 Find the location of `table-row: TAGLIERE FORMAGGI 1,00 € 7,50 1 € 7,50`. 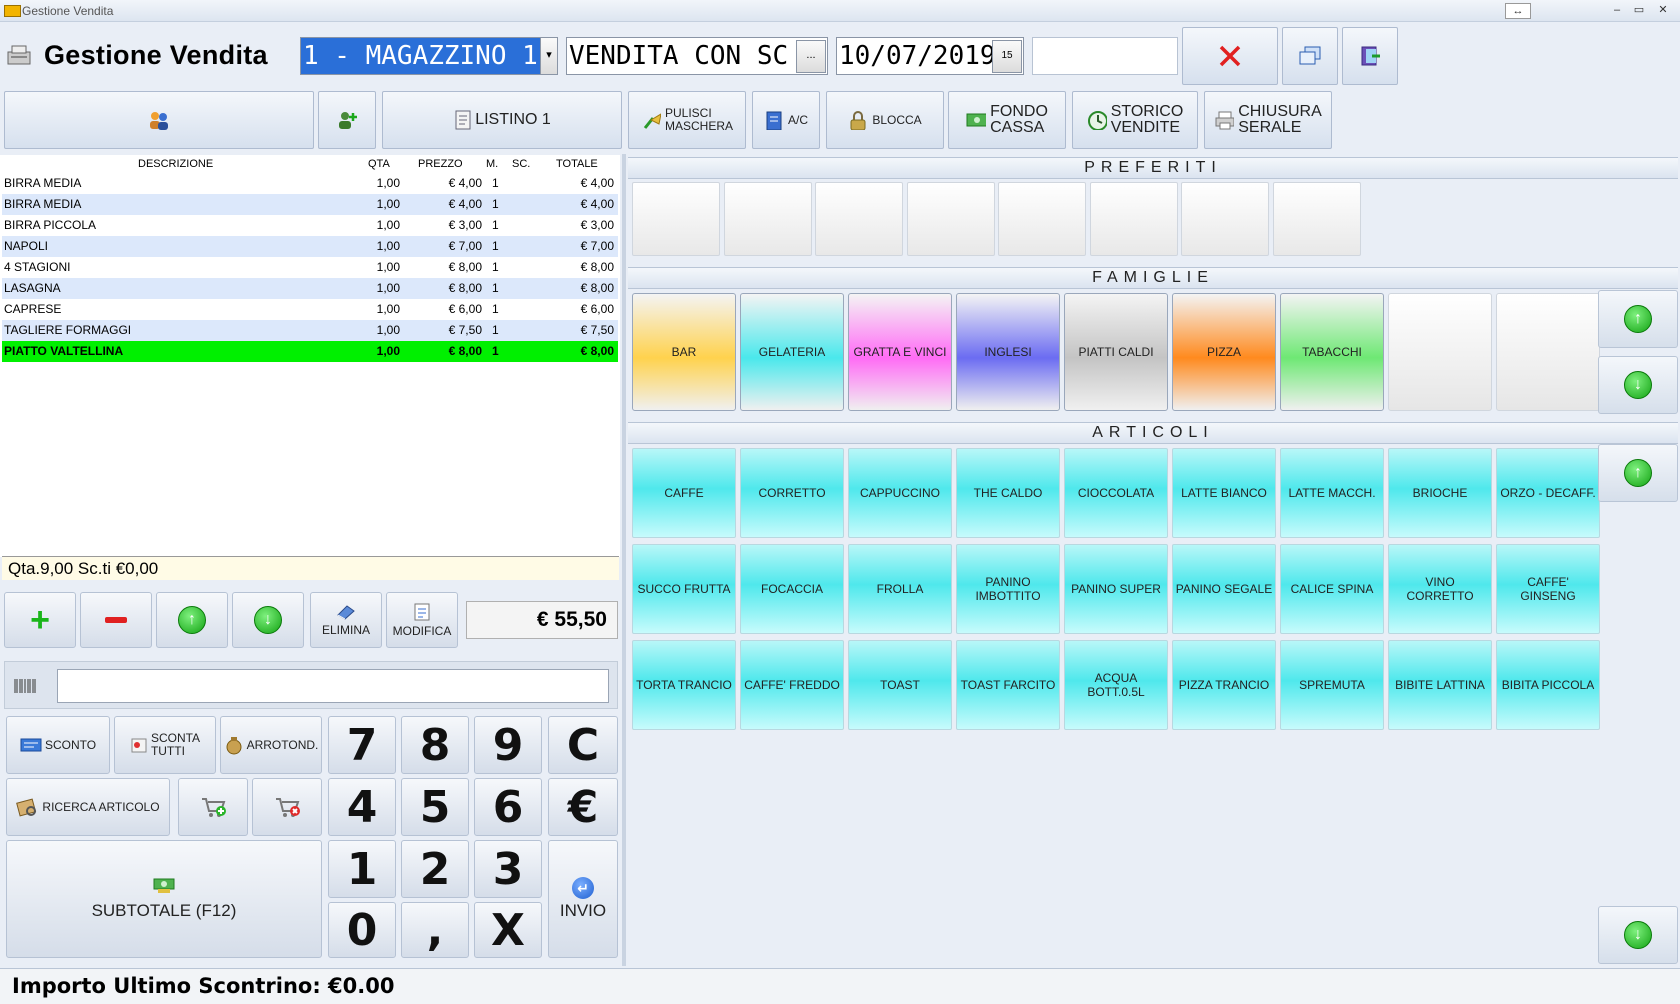

table-row: TAGLIERE FORMAGGI 1,00 € 7,50 1 € 7,50 is located at coordinates (310, 330).